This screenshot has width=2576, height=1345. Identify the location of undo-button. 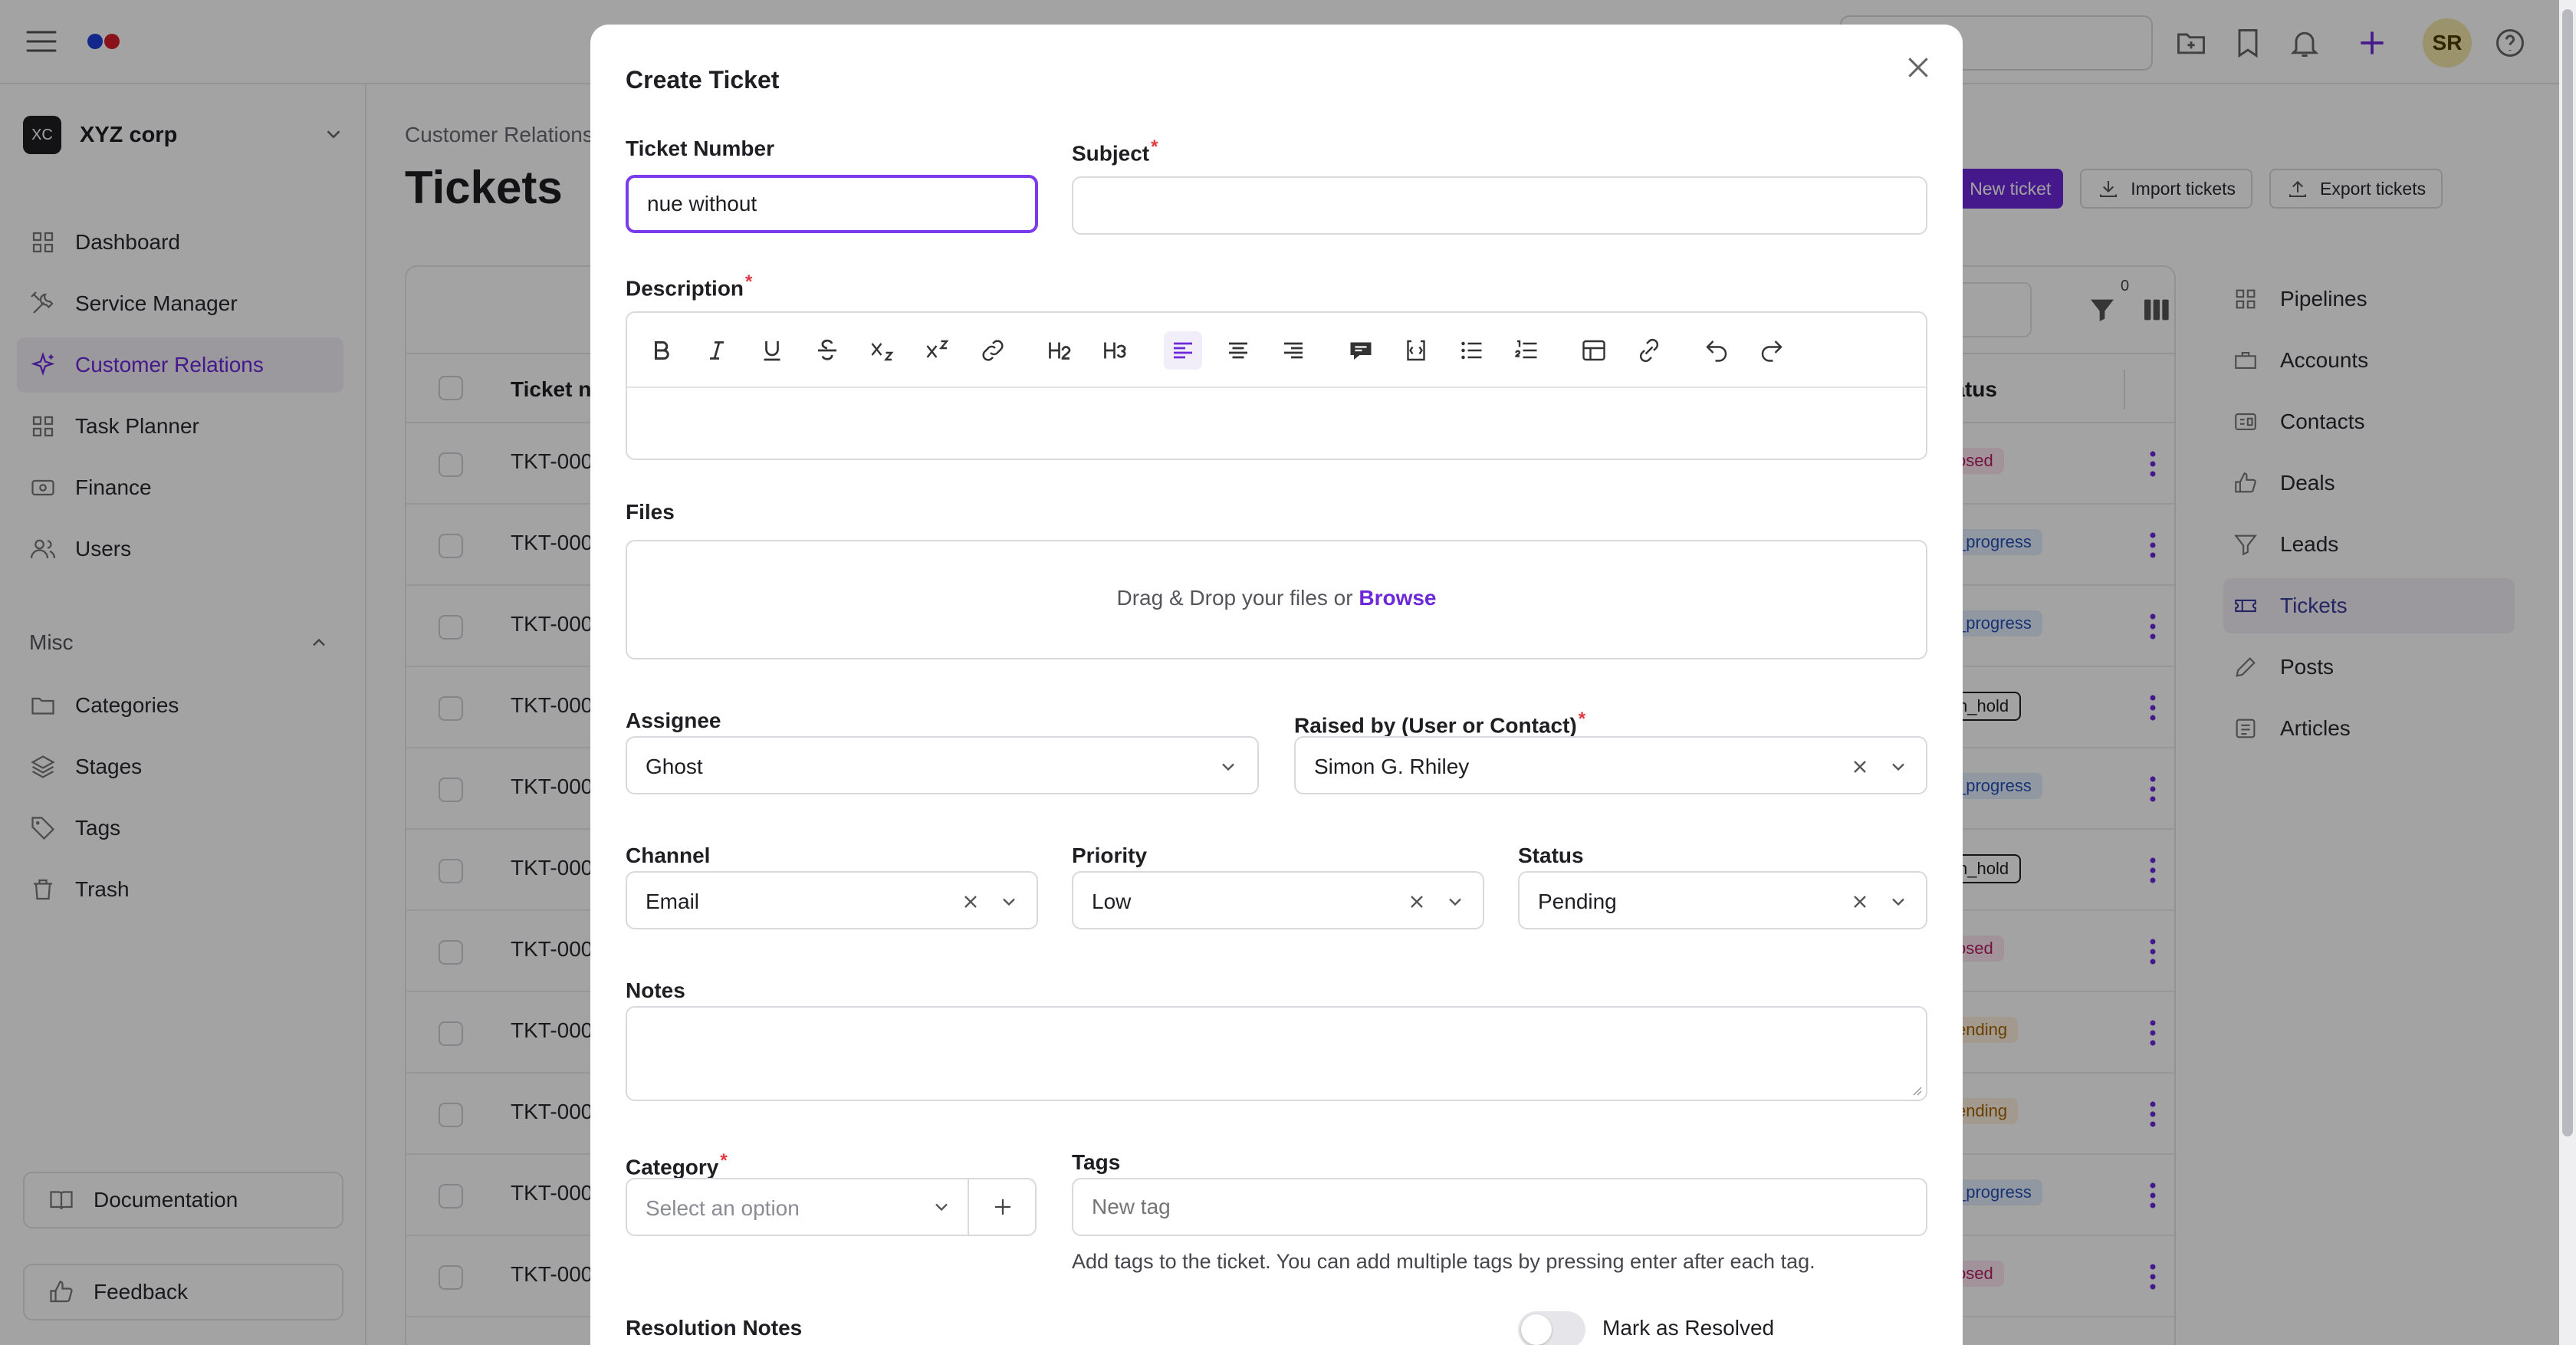
(1717, 351).